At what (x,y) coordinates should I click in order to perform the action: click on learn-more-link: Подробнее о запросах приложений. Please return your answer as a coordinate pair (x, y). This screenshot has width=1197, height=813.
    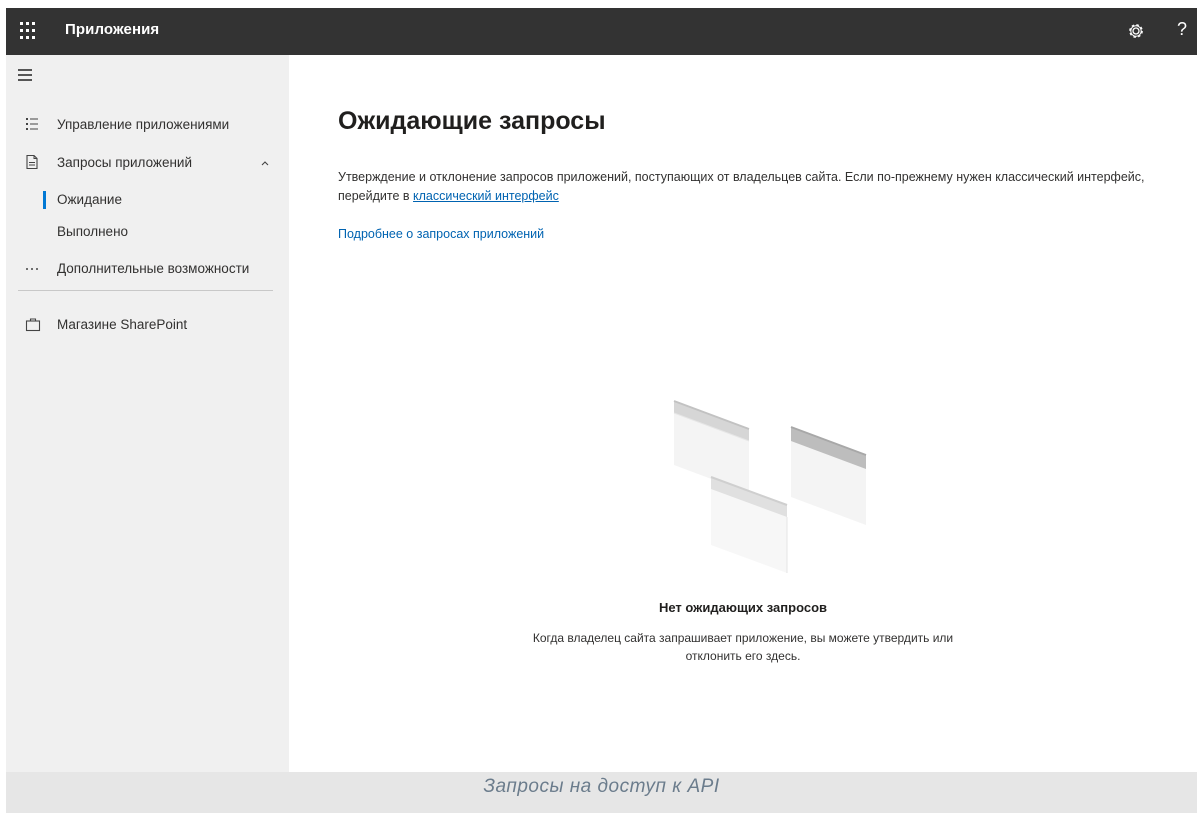
    Looking at the image, I should click on (441, 234).